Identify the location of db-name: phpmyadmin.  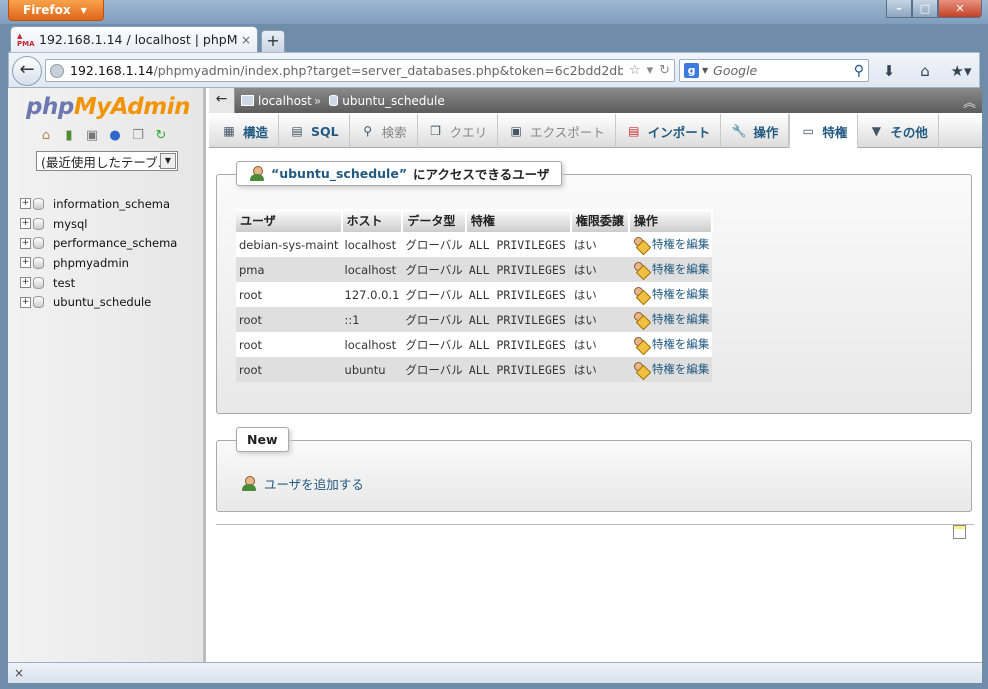
(91, 263).